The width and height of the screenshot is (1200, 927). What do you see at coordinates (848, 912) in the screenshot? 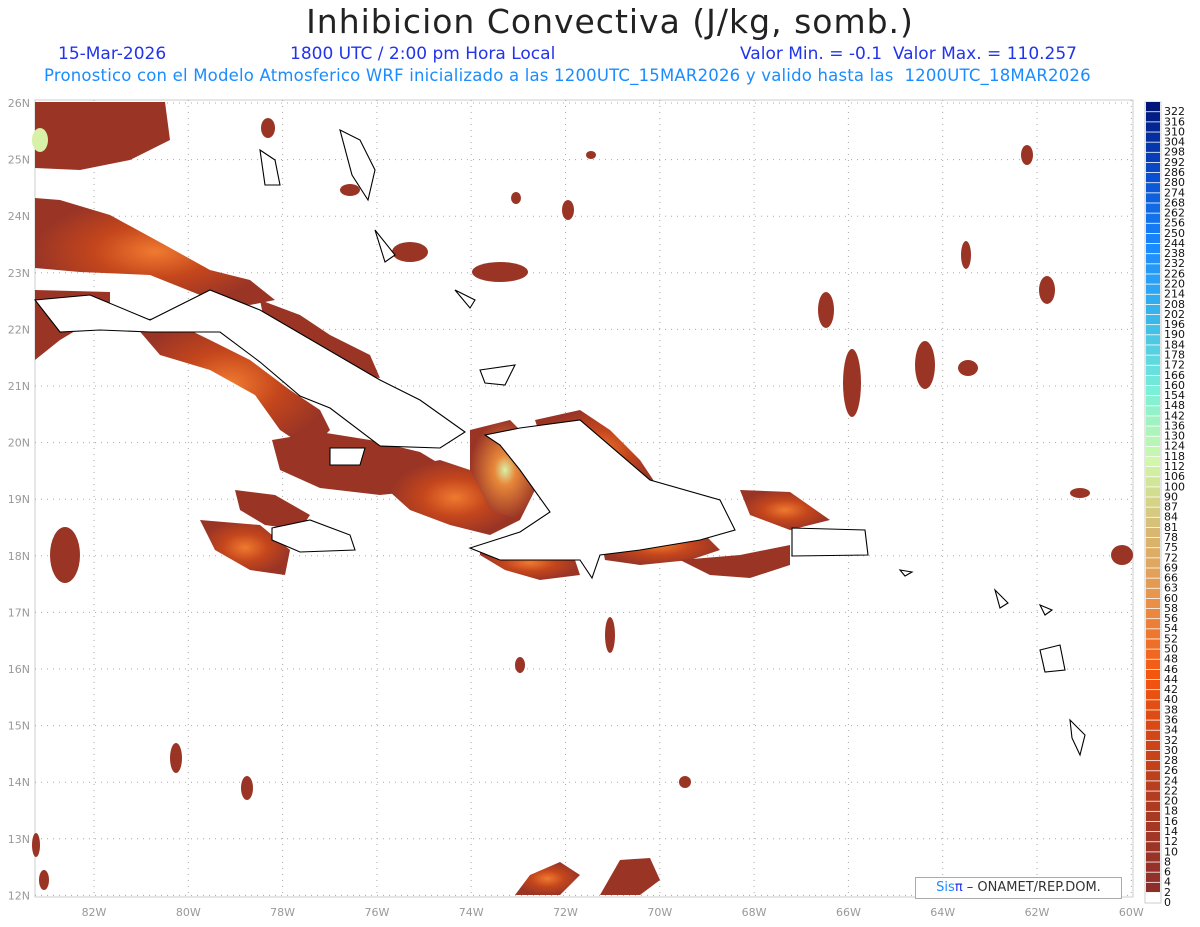
I see `lon-label: 66W` at bounding box center [848, 912].